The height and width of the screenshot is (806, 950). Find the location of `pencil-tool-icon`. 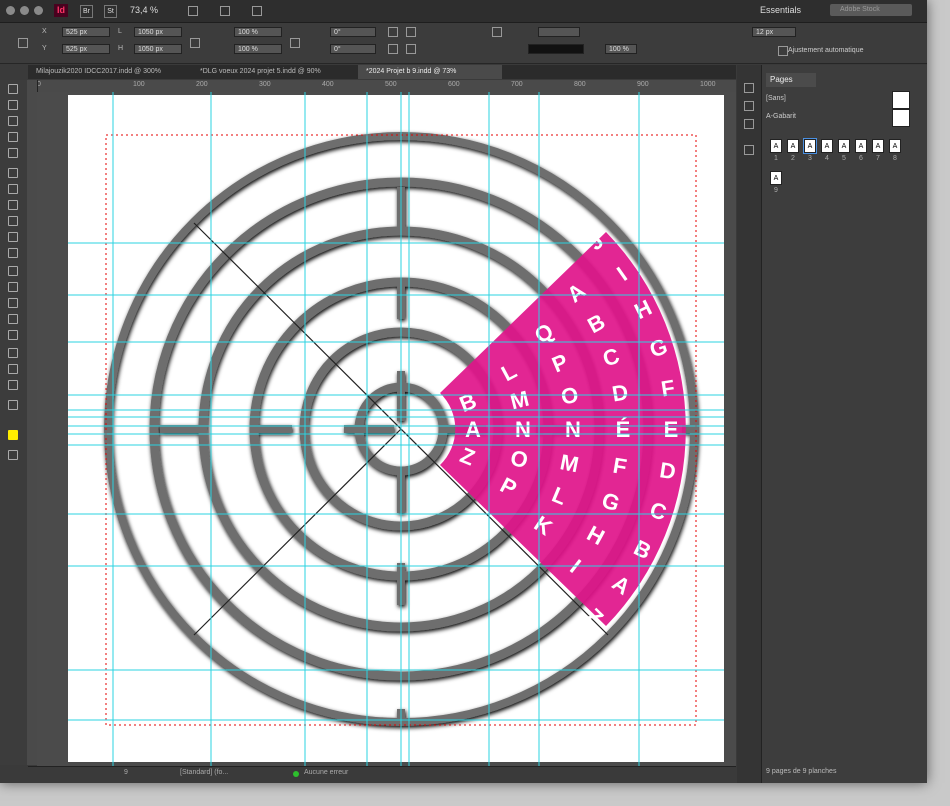

pencil-tool-icon is located at coordinates (13, 221).